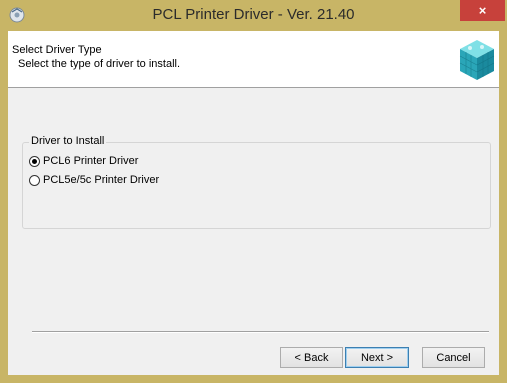 This screenshot has width=514, height=387. I want to click on page-title: Select Driver Type, so click(57, 50).